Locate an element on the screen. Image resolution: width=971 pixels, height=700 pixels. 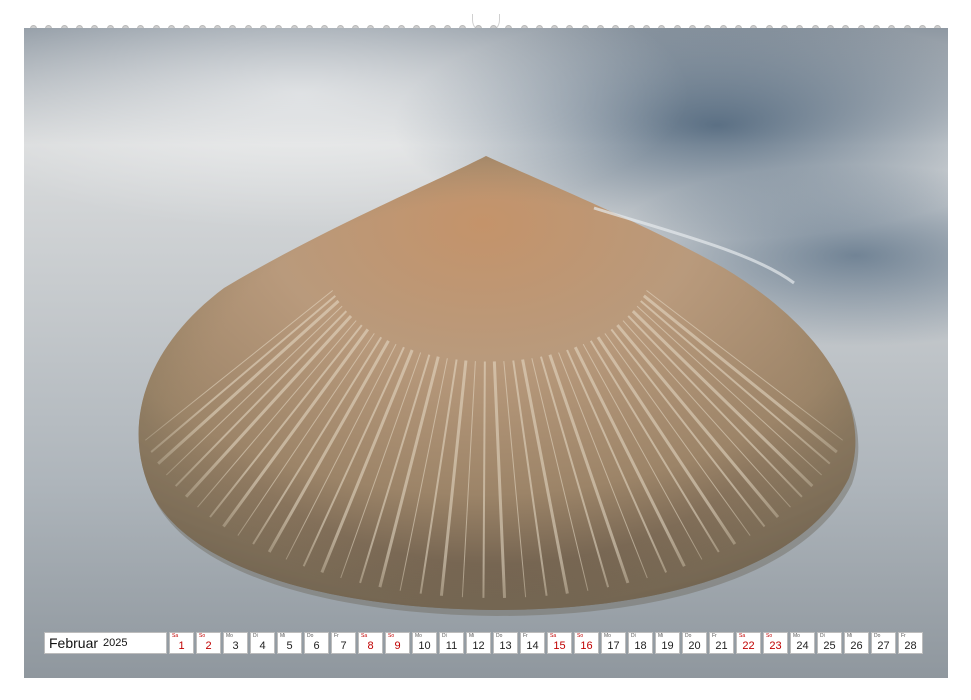
day-cell: So 9 is located at coordinates (397, 643).